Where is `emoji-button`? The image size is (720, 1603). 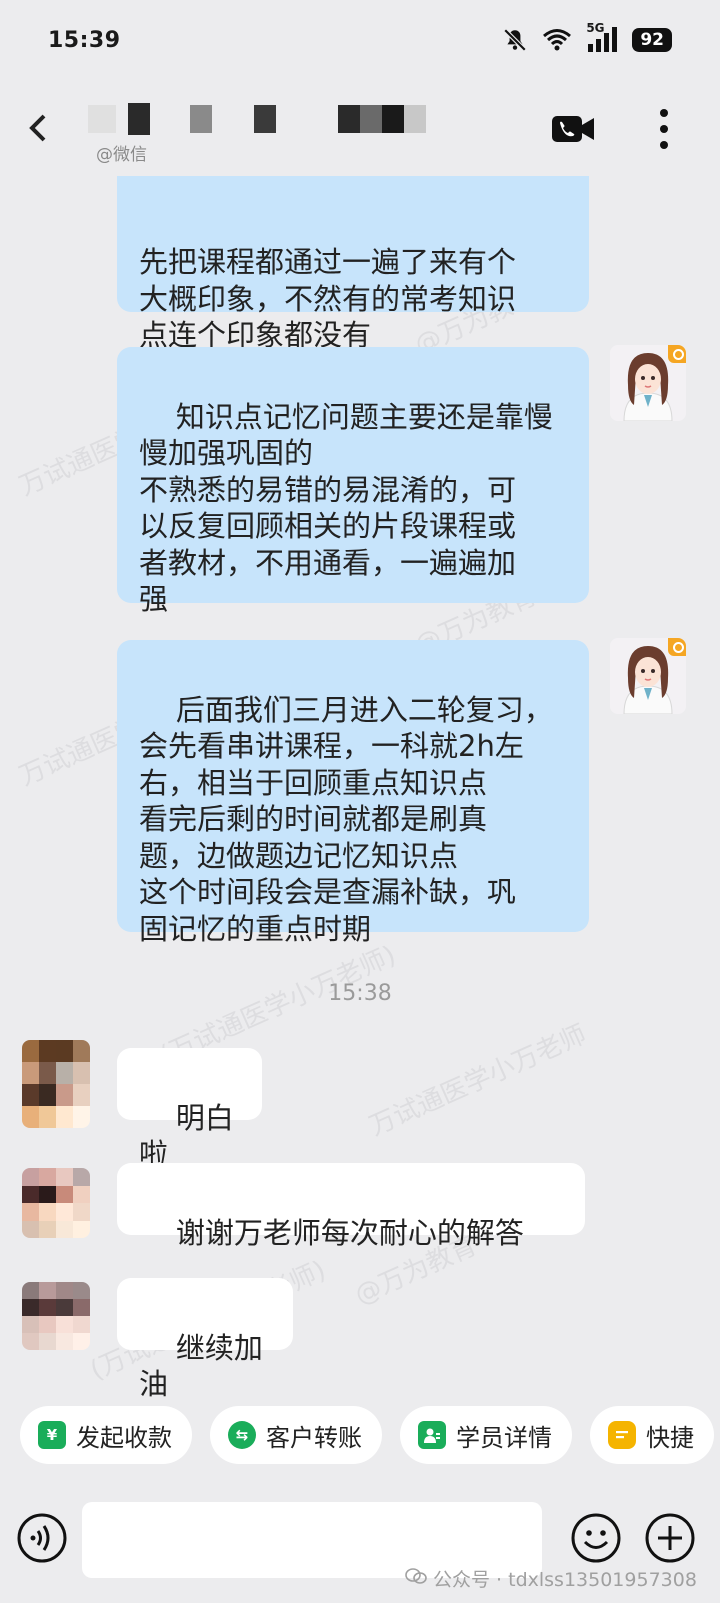
emoji-button is located at coordinates (596, 1538).